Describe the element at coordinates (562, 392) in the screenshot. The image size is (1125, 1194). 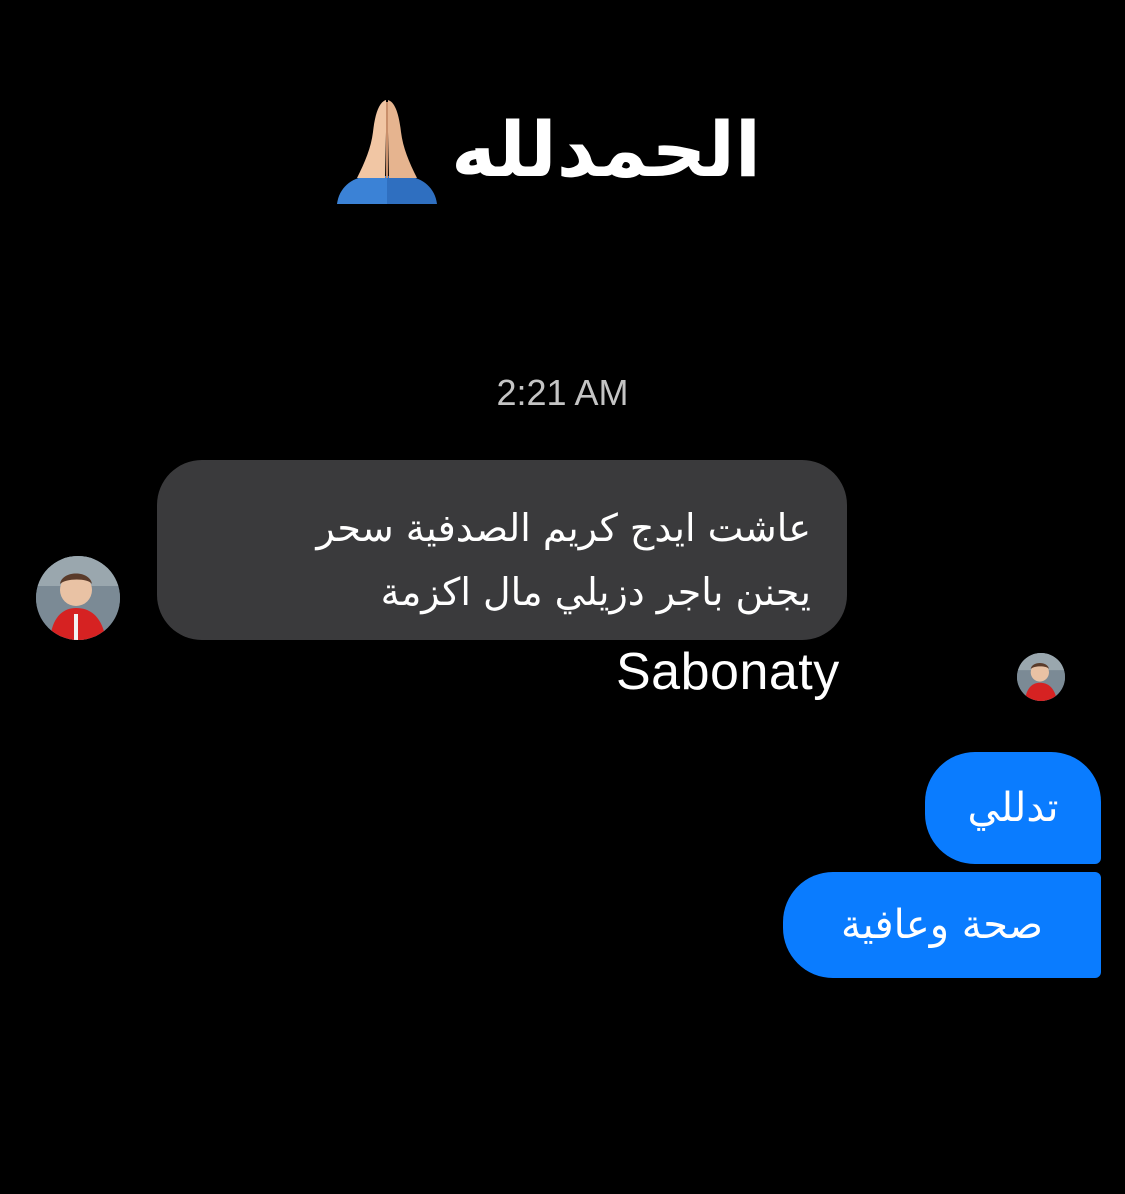
I see `message-timestamp: 2:21 AM` at that location.